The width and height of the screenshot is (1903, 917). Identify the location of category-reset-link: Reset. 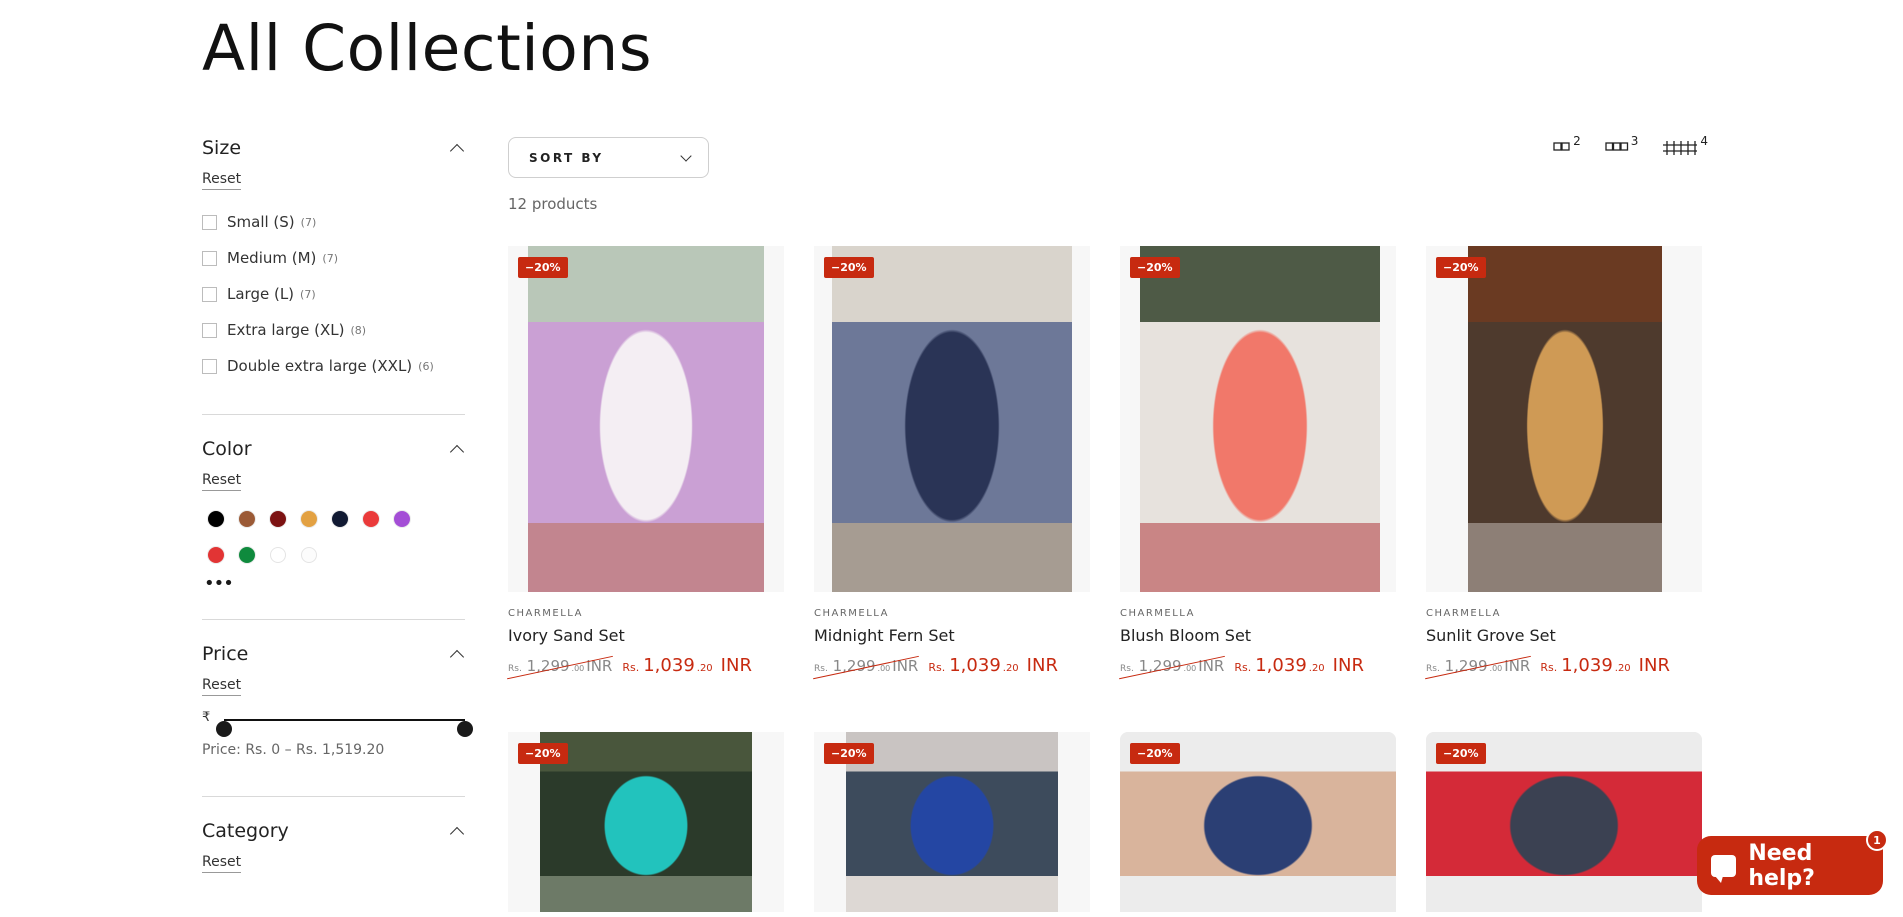
(222, 863).